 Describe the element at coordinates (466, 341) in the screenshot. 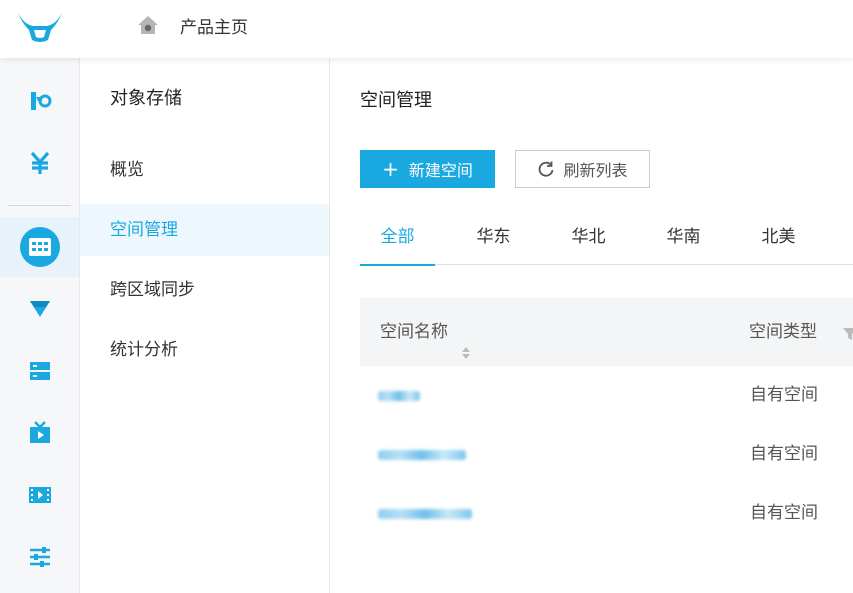

I see `sort-icon` at that location.